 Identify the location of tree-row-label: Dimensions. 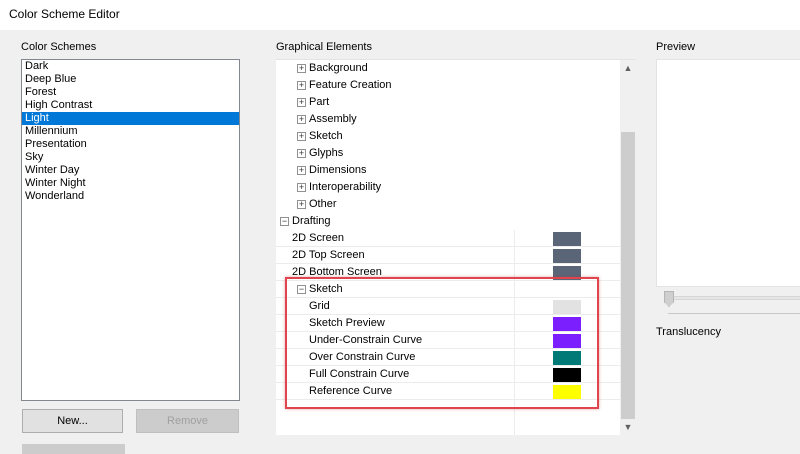
(338, 170).